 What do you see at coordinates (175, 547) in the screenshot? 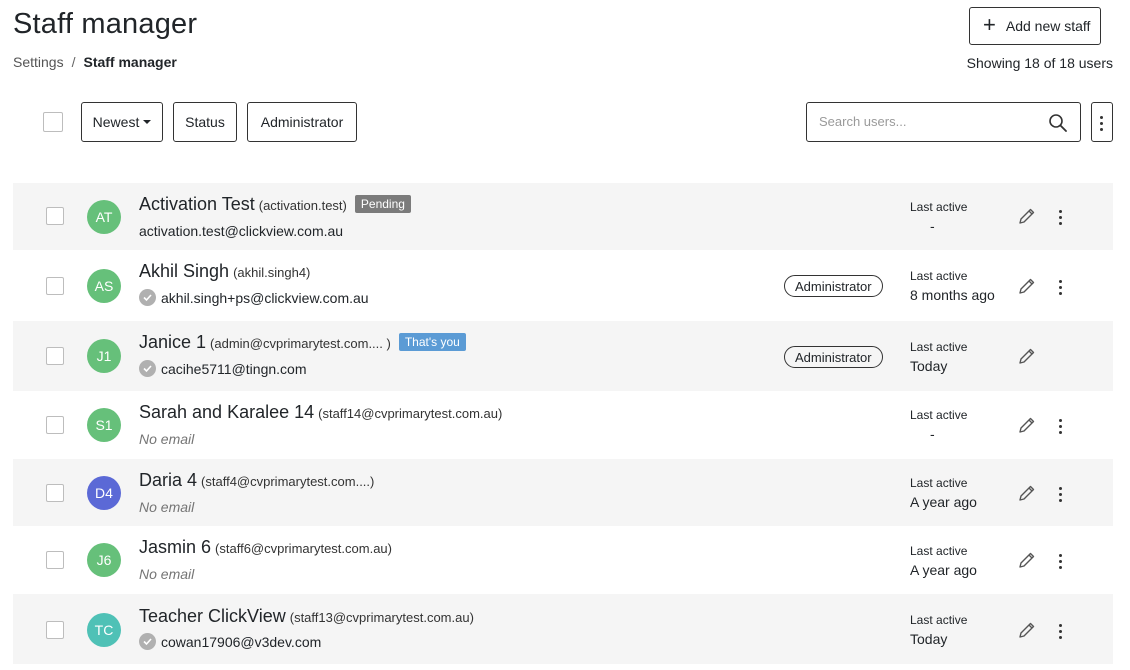
I see `user-name: Jasmin 6` at bounding box center [175, 547].